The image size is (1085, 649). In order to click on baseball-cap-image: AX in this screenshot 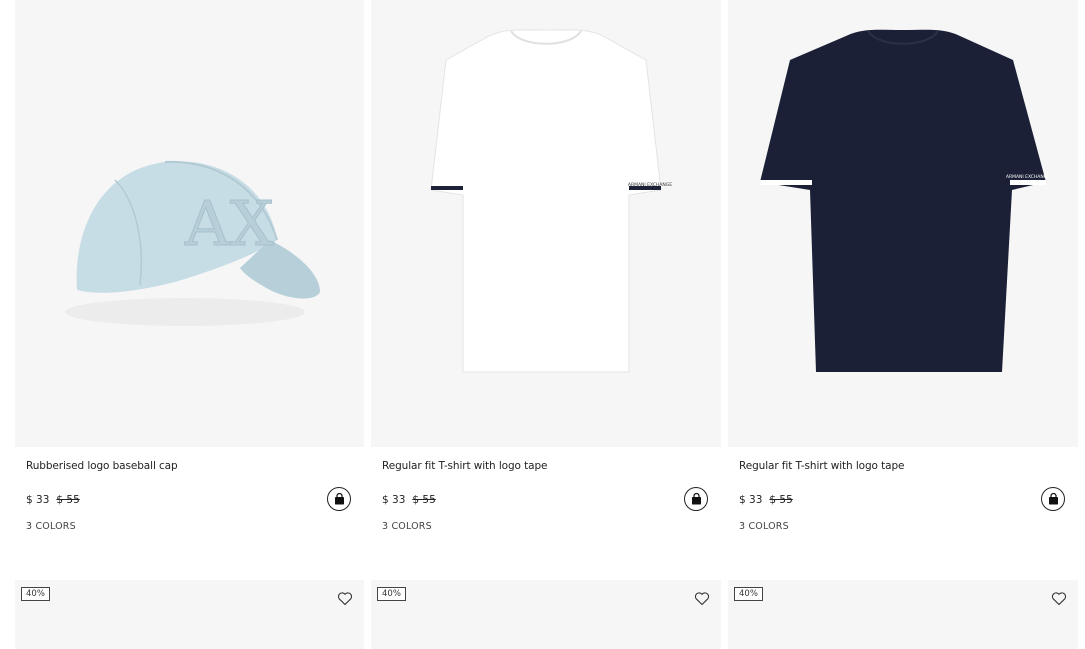, I will do `click(192, 243)`.